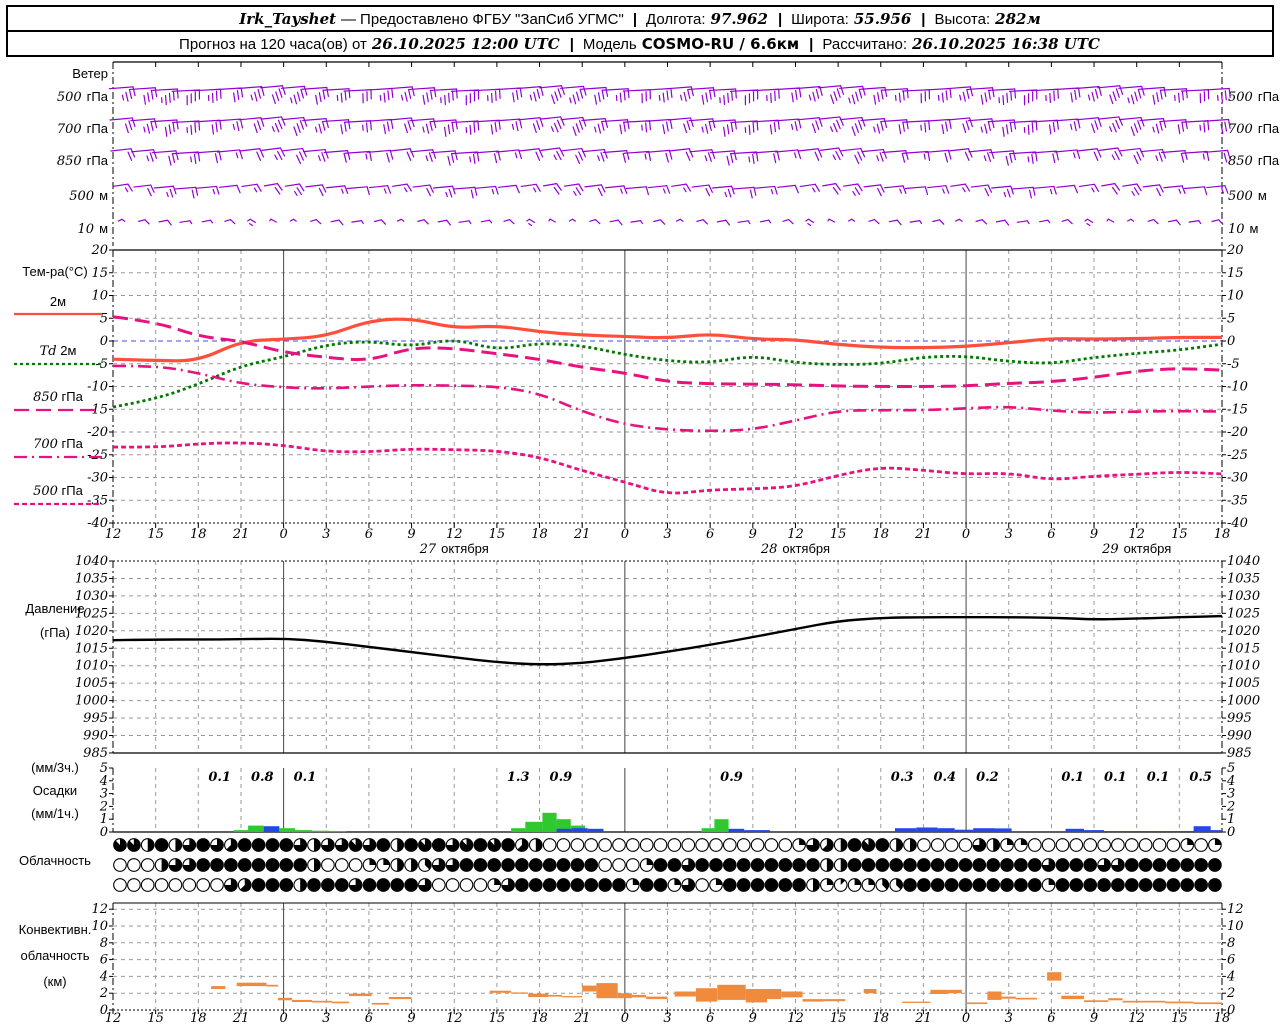 The height and width of the screenshot is (1024, 1280). What do you see at coordinates (454, 549) in the screenshot?
I see `svg-text:27октября: 27 октября` at bounding box center [454, 549].